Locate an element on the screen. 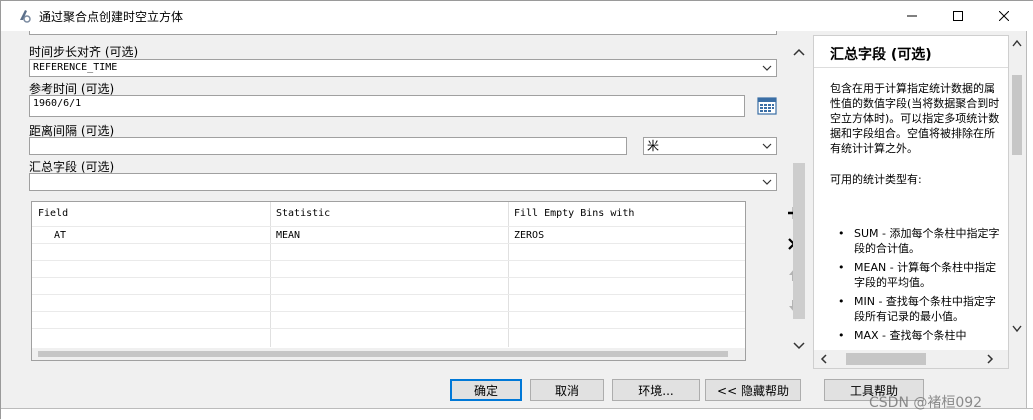 The width and height of the screenshot is (1033, 420). reference-time-input: 1960/6/1 is located at coordinates (387, 106).